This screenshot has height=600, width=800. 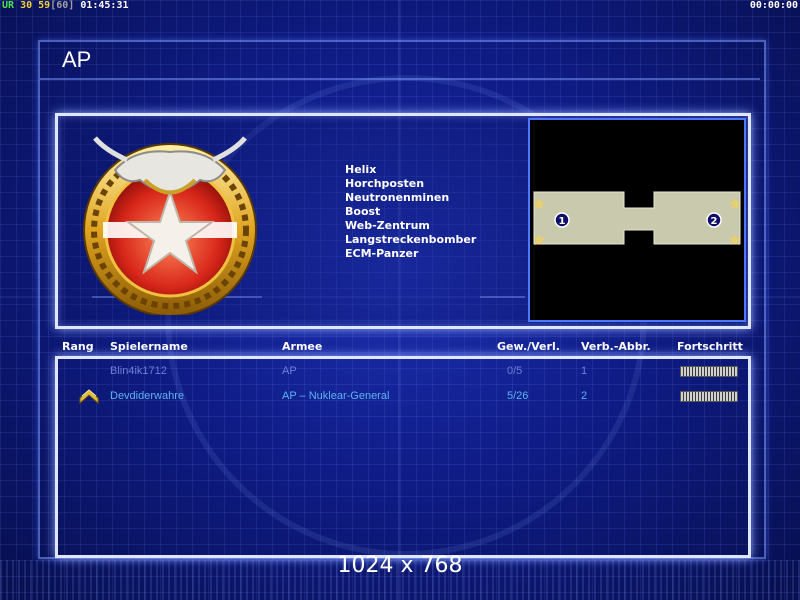 What do you see at coordinates (411, 239) in the screenshot?
I see `unit-list-item: Langstreckenbomber` at bounding box center [411, 239].